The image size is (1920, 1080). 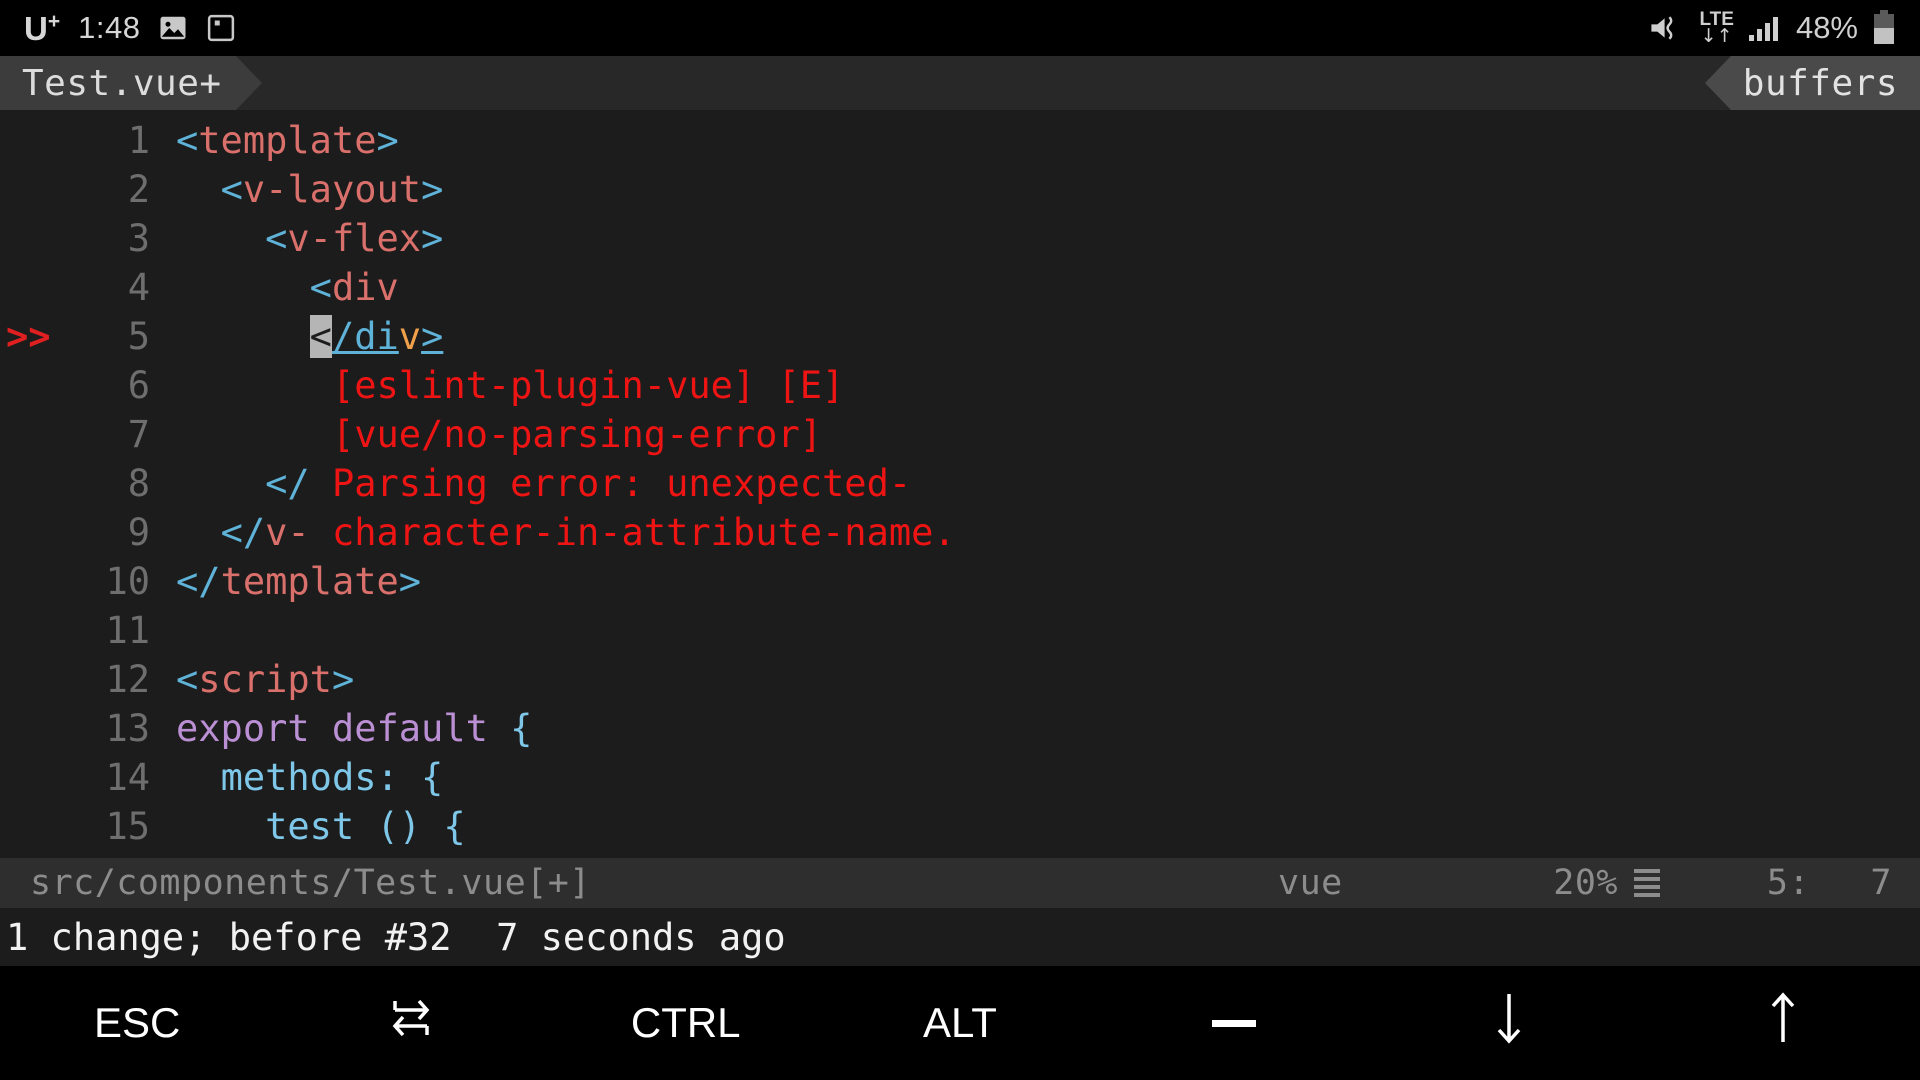 I want to click on clock-label: 1:48, so click(x=109, y=27).